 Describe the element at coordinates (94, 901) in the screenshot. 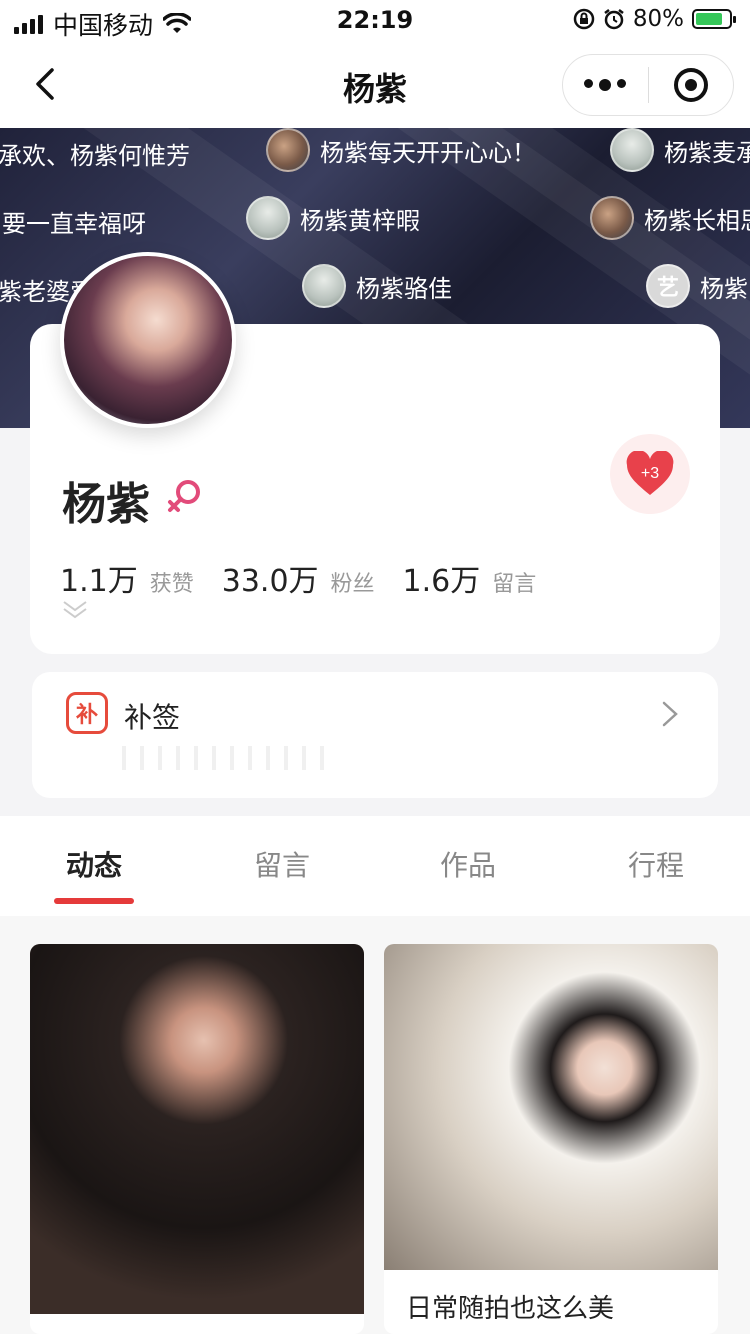

I see `active-tab-indicator` at that location.